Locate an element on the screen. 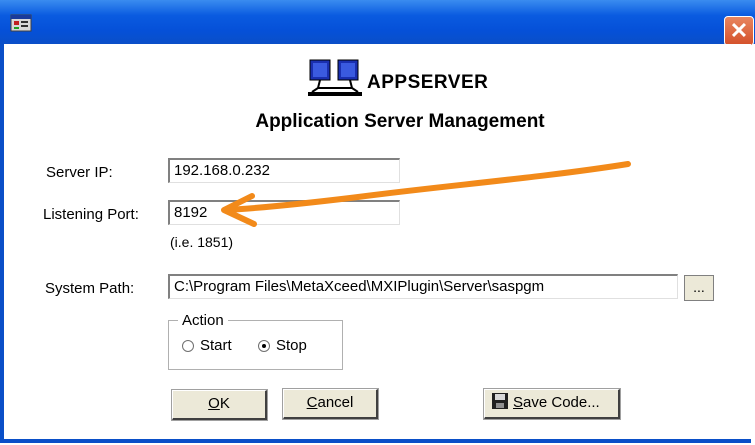 This screenshot has width=755, height=445. cancel-mnemonic: C is located at coordinates (312, 402).